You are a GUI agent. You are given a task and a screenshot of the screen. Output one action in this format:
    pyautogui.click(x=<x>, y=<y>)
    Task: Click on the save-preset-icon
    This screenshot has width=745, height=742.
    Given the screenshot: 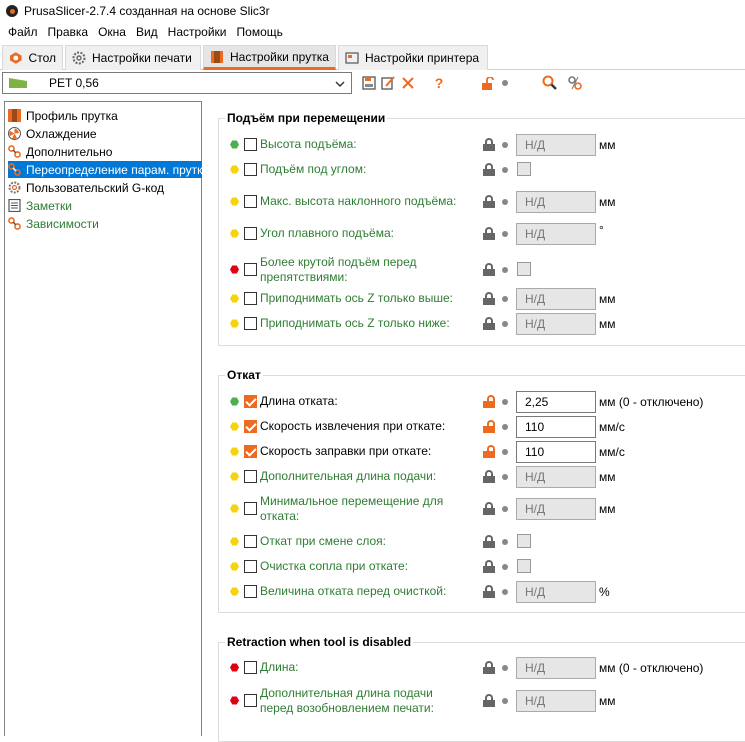 What is the action you would take?
    pyautogui.click(x=369, y=83)
    